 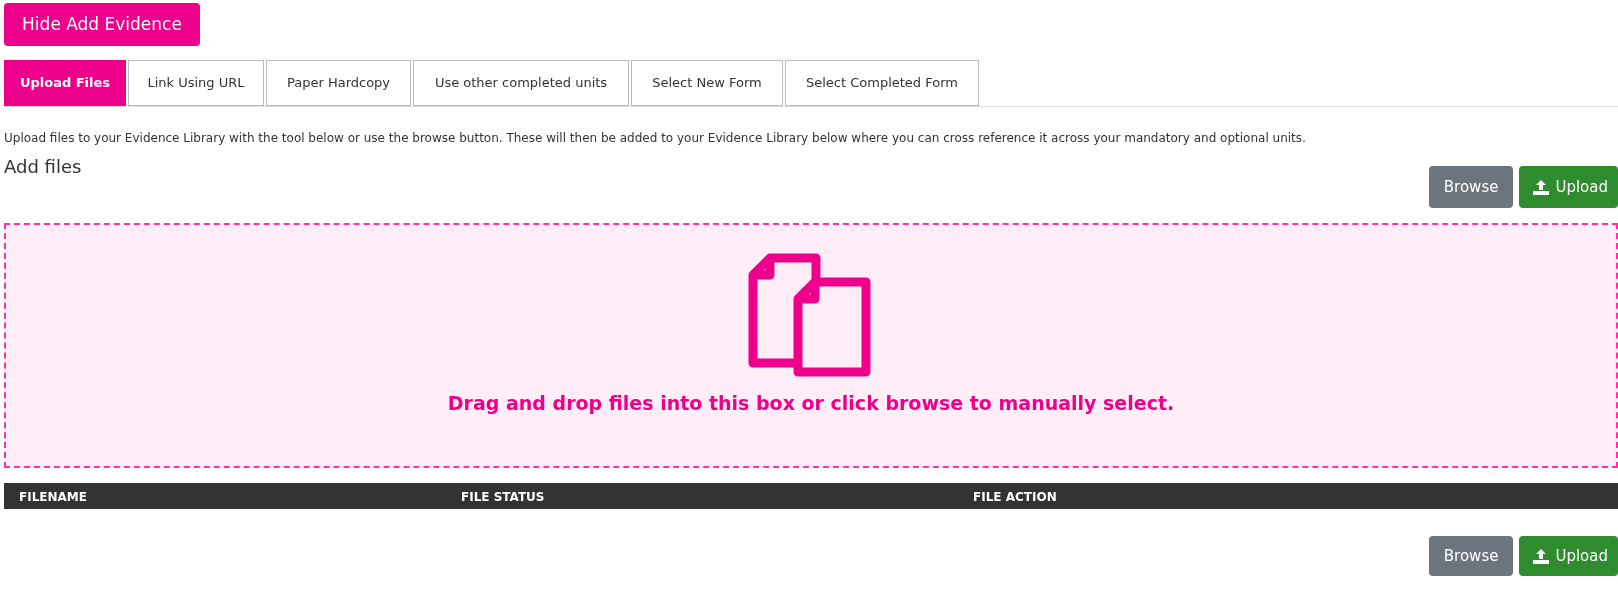 What do you see at coordinates (707, 83) in the screenshot?
I see `tab: Select New Form` at bounding box center [707, 83].